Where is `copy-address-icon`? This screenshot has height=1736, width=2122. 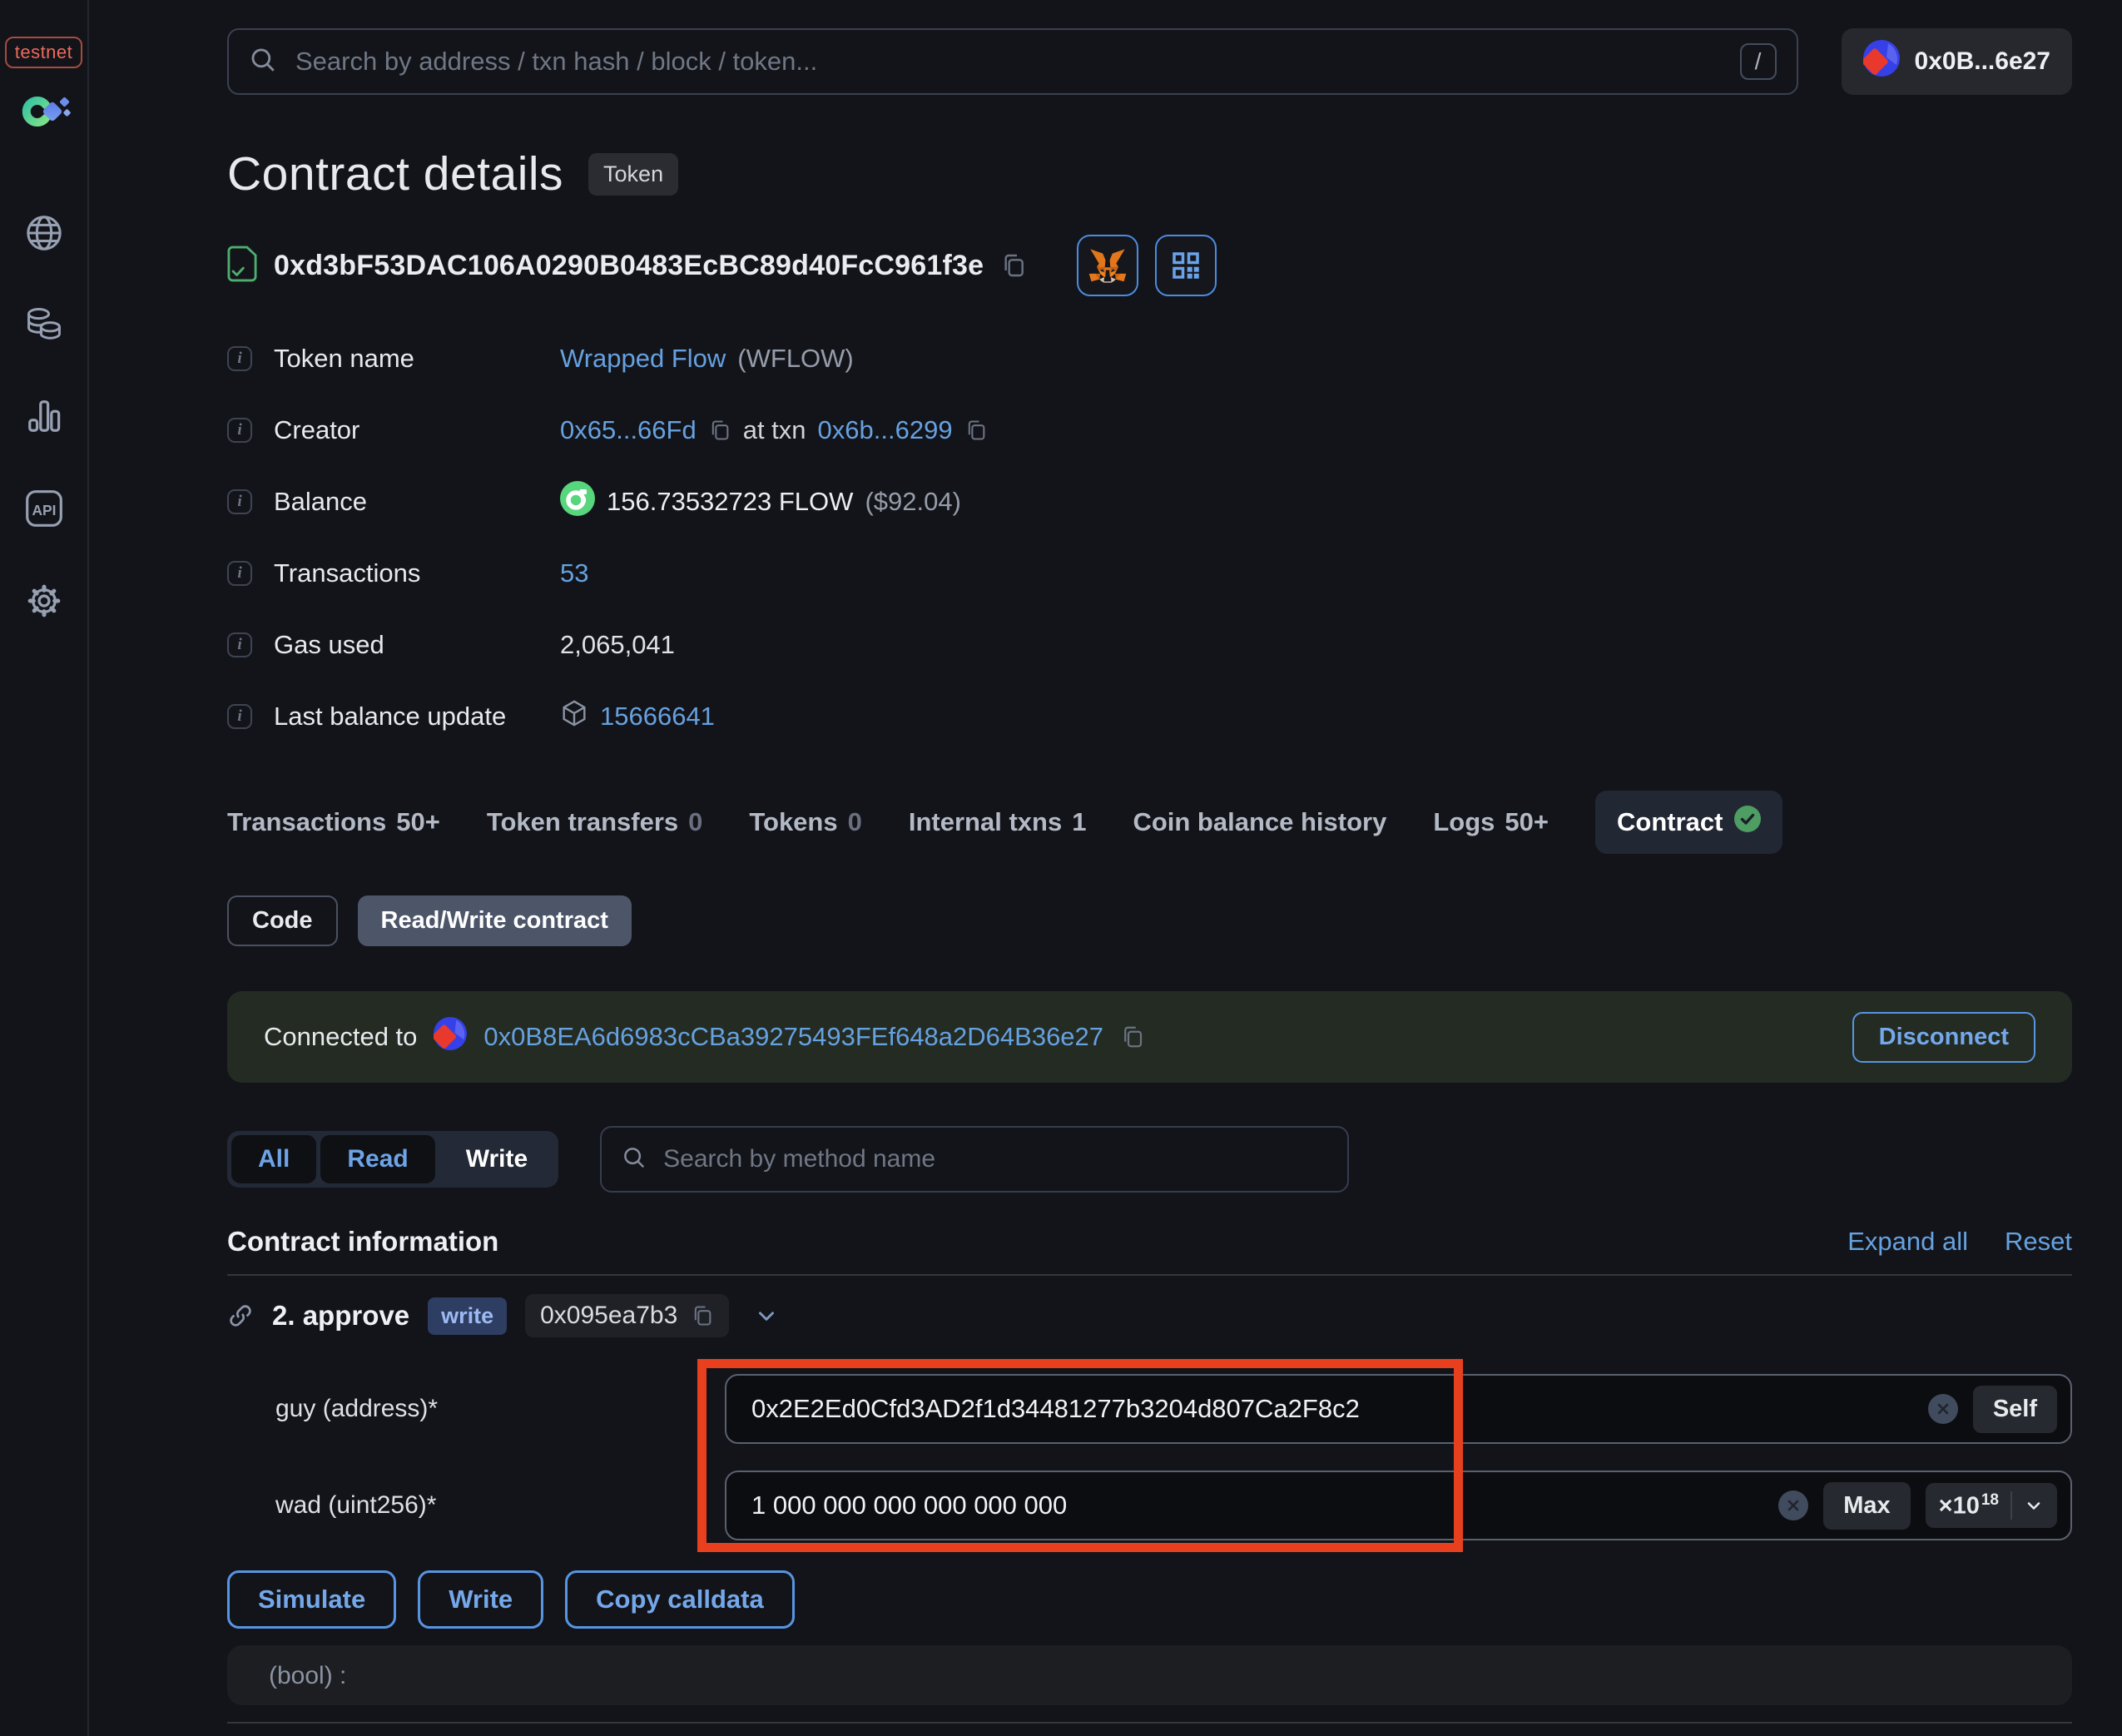 copy-address-icon is located at coordinates (1013, 266).